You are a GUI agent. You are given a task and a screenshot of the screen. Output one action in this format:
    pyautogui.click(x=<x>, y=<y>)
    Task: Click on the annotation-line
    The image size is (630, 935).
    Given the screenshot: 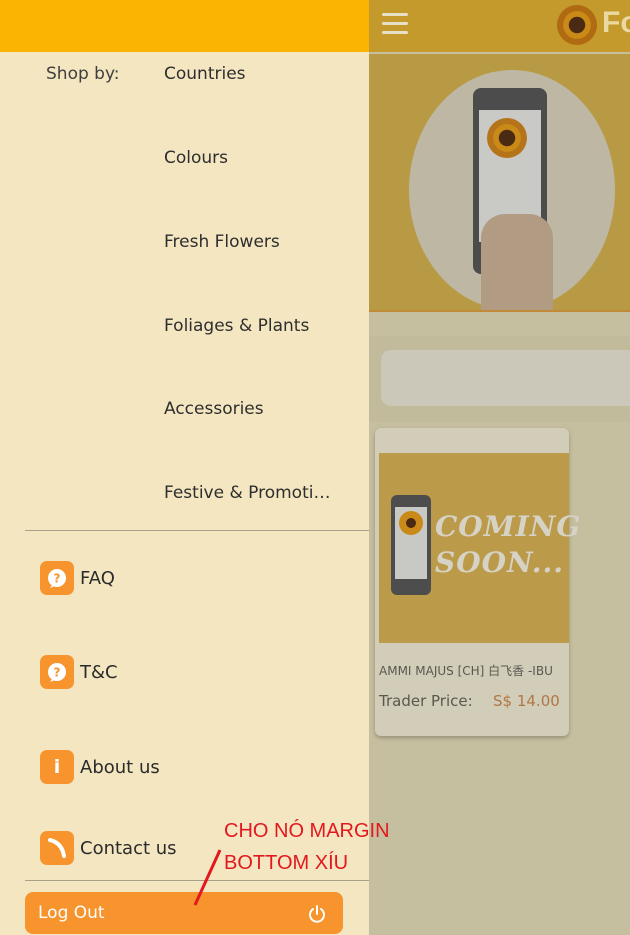 What is the action you would take?
    pyautogui.click(x=207, y=877)
    